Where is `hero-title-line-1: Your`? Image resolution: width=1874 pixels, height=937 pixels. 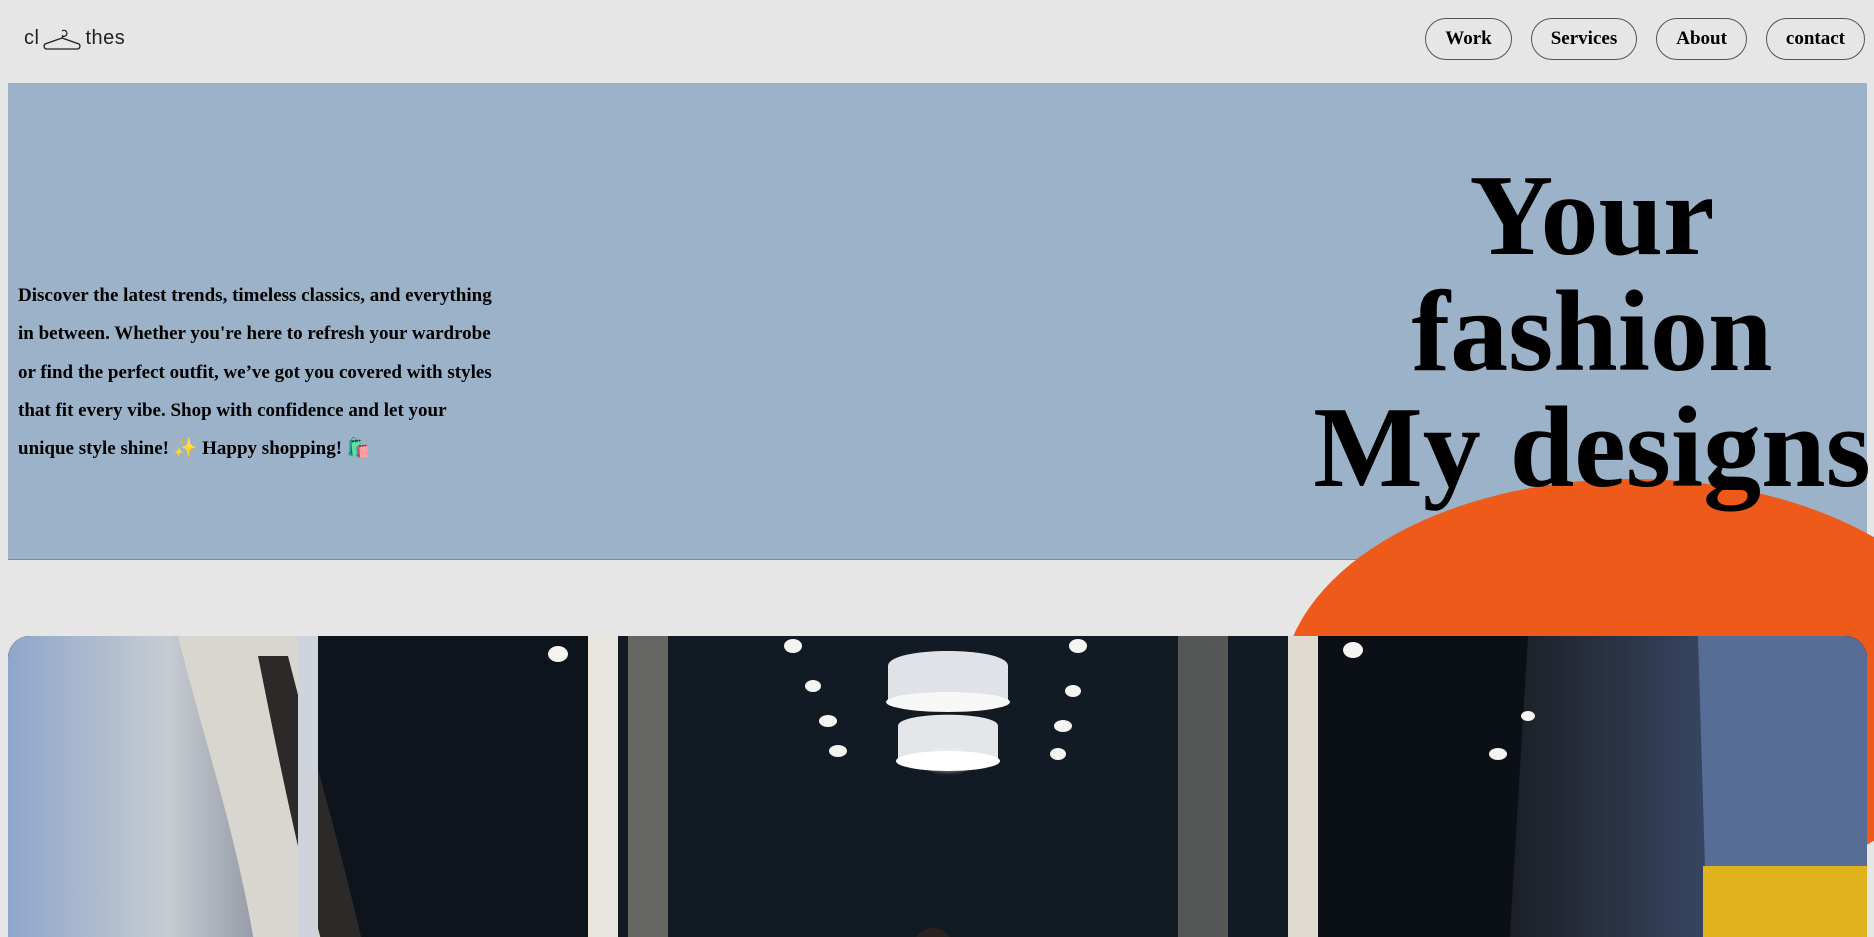 hero-title-line-1: Your is located at coordinates (1592, 216).